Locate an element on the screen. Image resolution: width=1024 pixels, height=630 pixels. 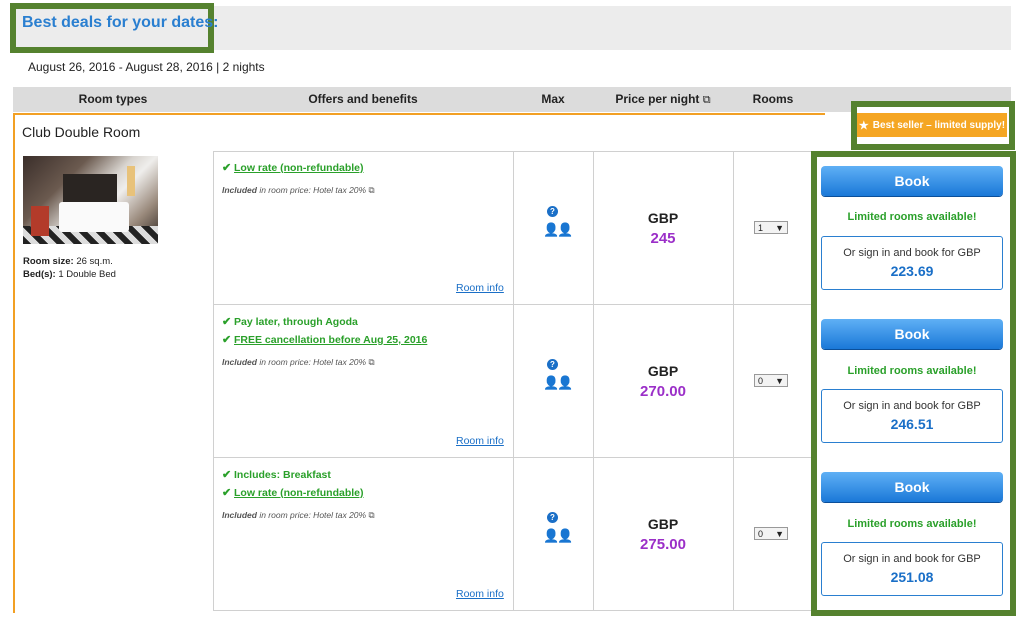
rooms-select: 1 ▼ is located at coordinates (771, 227).